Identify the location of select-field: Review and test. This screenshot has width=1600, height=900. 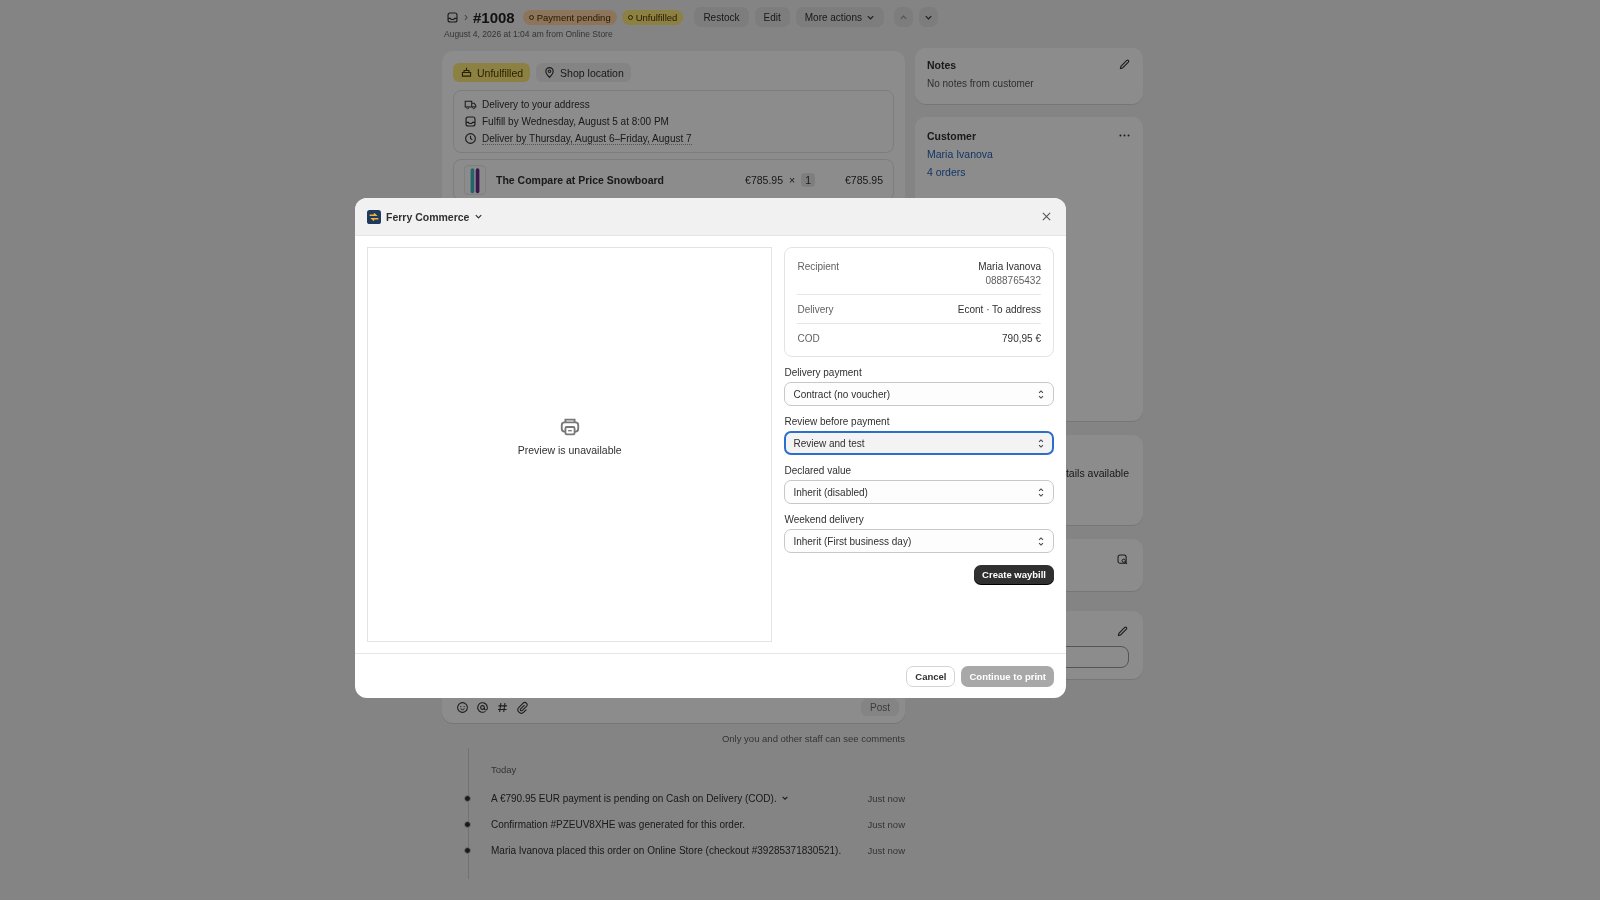
(919, 443).